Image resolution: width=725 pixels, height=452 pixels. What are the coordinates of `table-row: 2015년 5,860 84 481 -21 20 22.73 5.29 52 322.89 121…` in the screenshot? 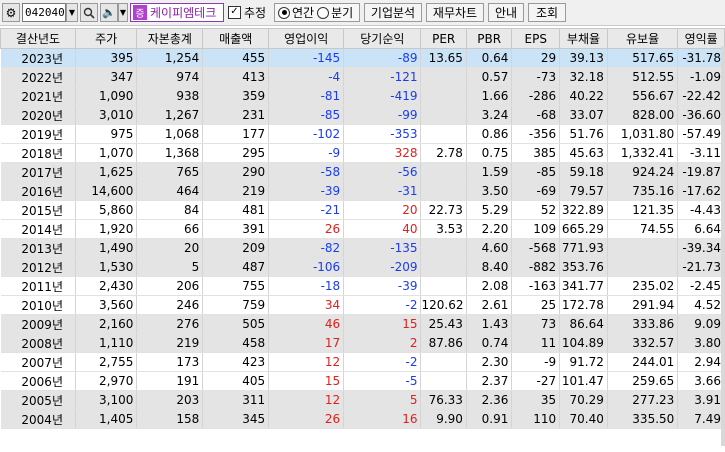 It's located at (362, 210).